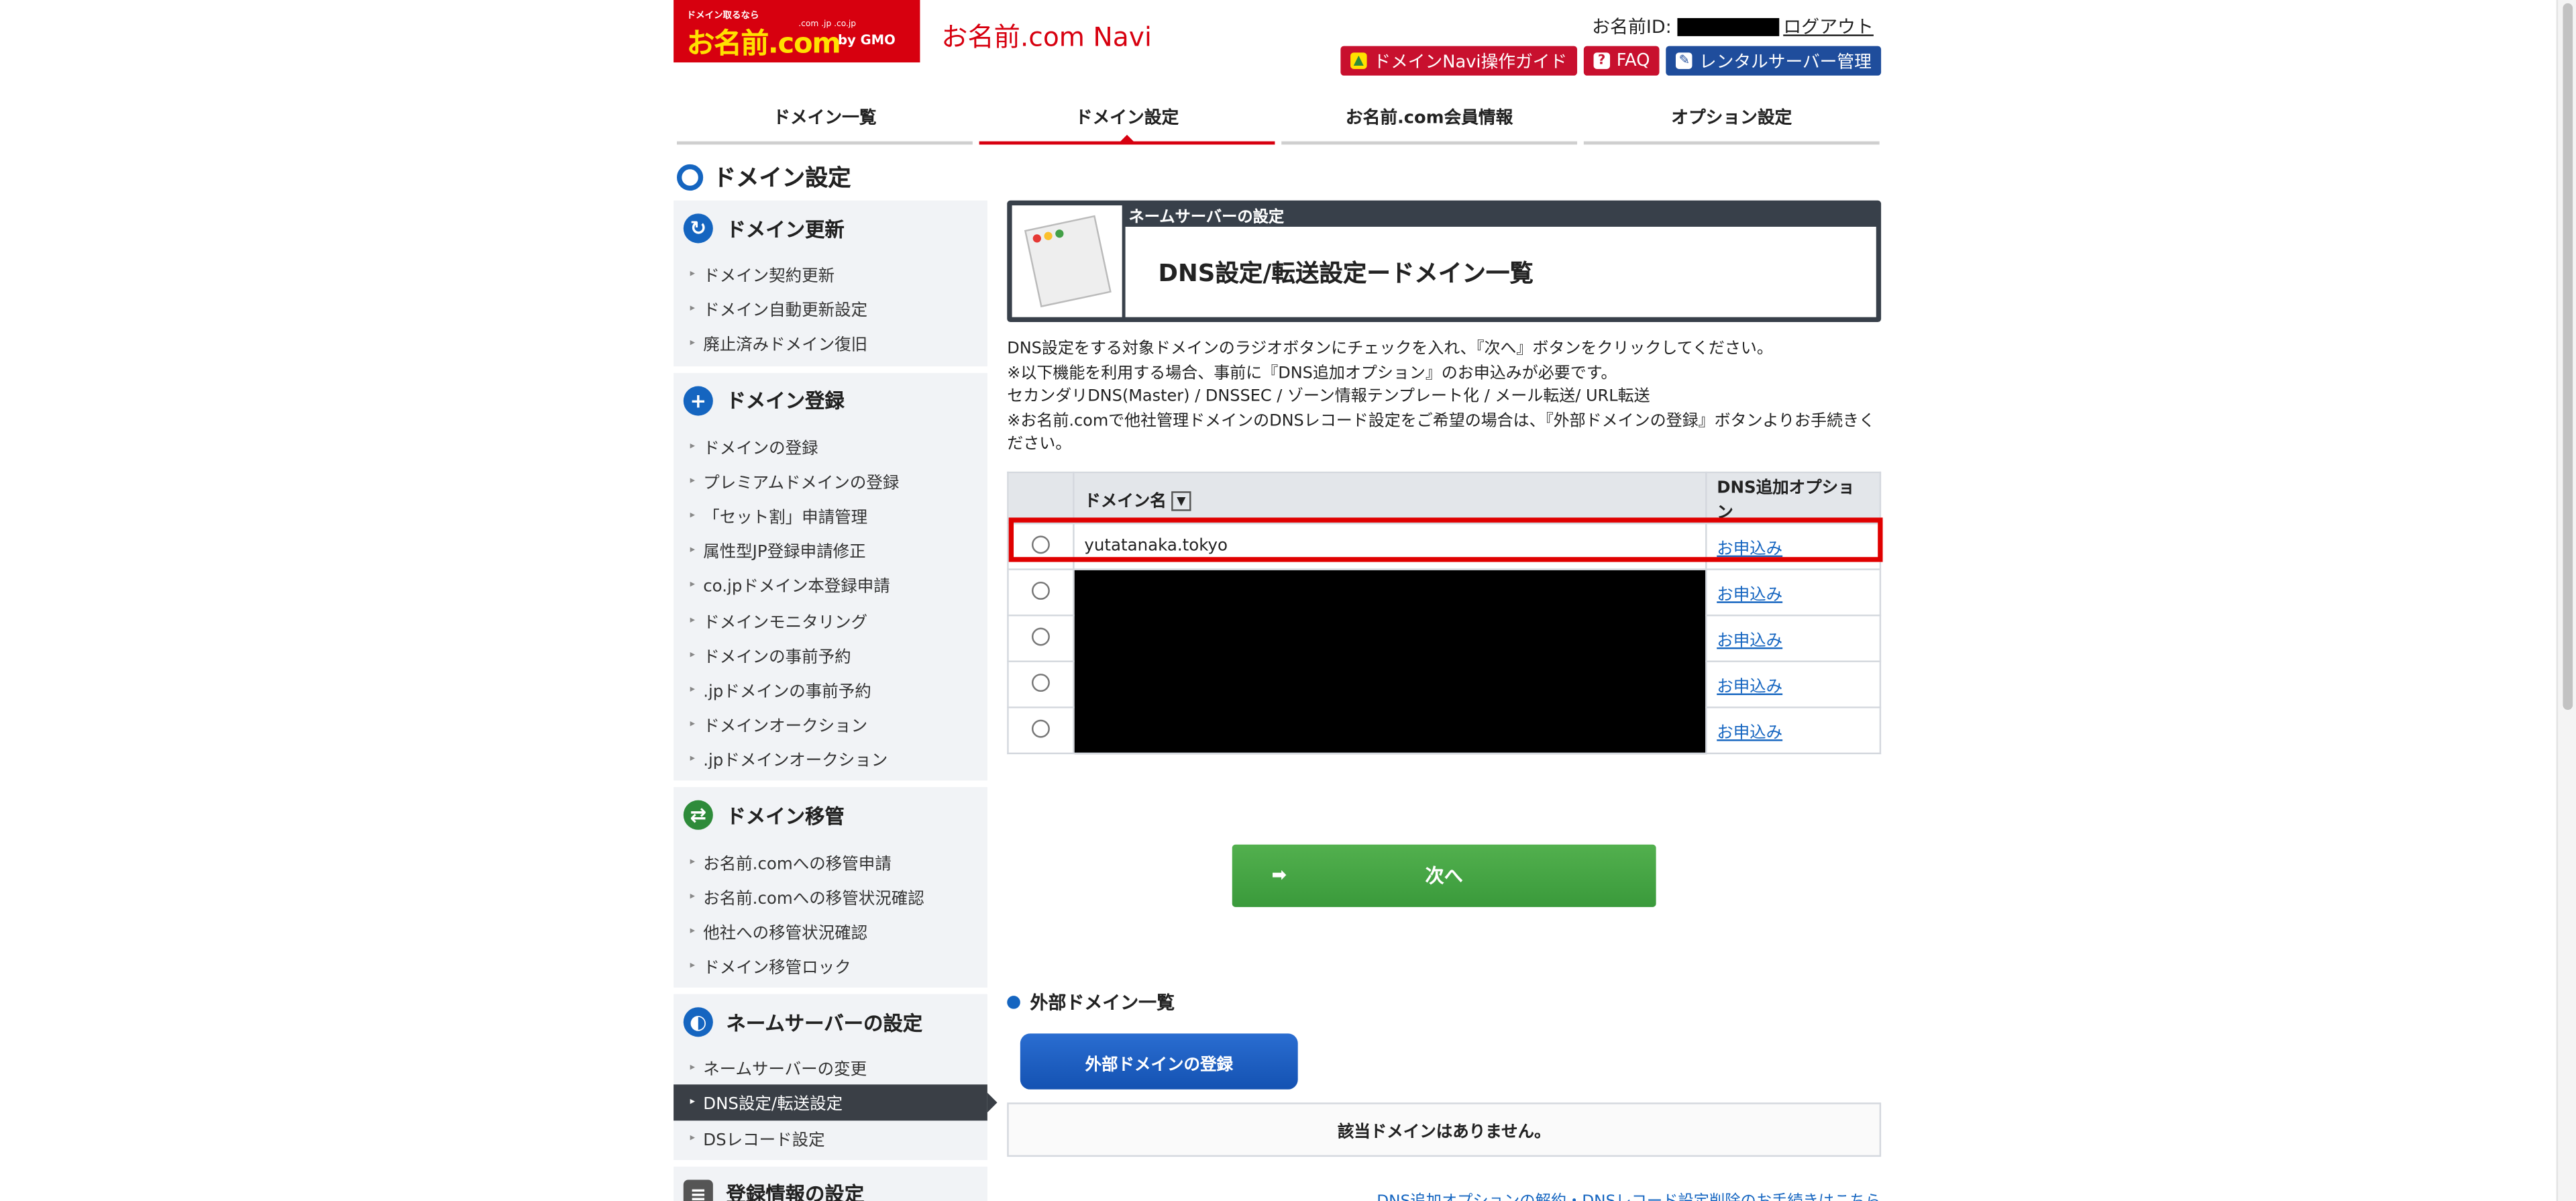  Describe the element at coordinates (830, 1067) in the screenshot. I see `sidebar-item-nameserver-change: ▸ ネームサーバーの変更` at that location.